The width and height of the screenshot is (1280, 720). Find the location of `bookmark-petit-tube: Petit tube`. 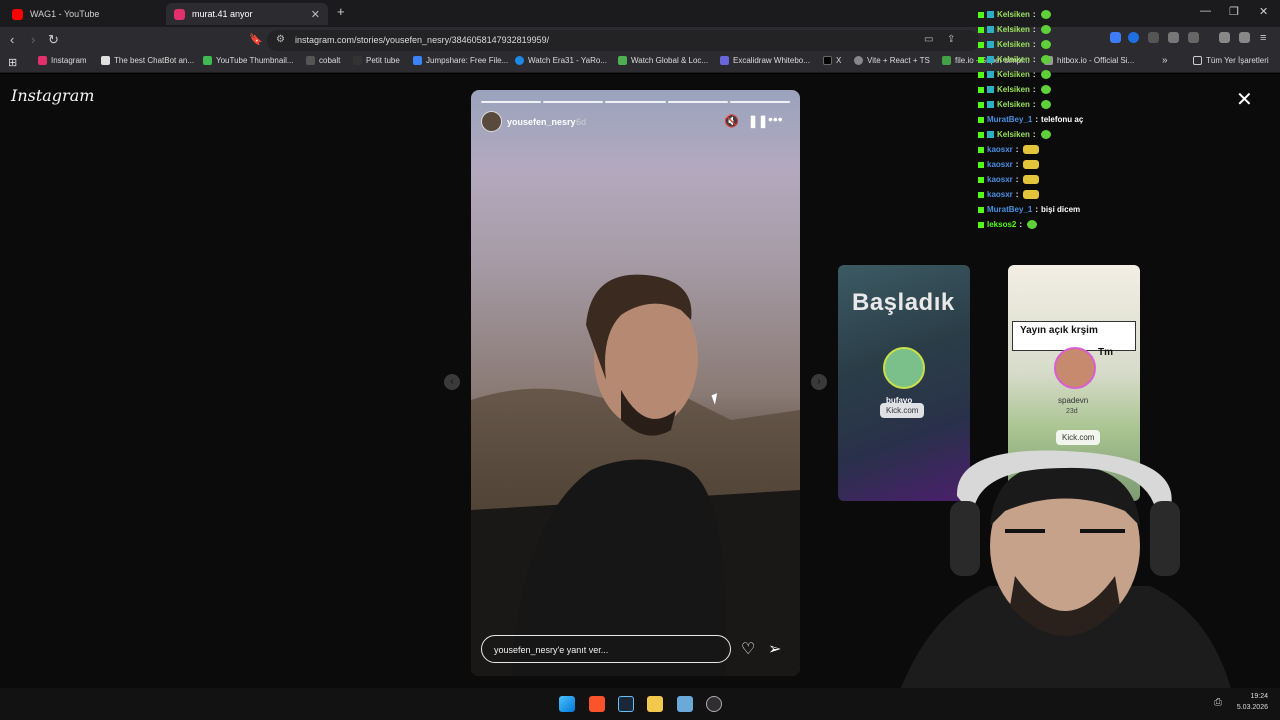

bookmark-petit-tube: Petit tube is located at coordinates (376, 60).